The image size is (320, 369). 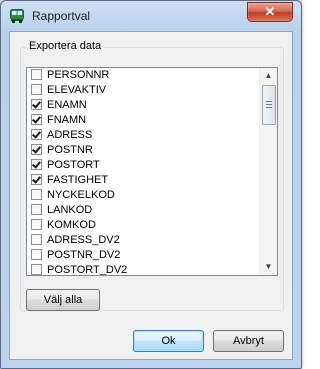 What do you see at coordinates (61, 16) in the screenshot?
I see `window-title: Rapportval` at bounding box center [61, 16].